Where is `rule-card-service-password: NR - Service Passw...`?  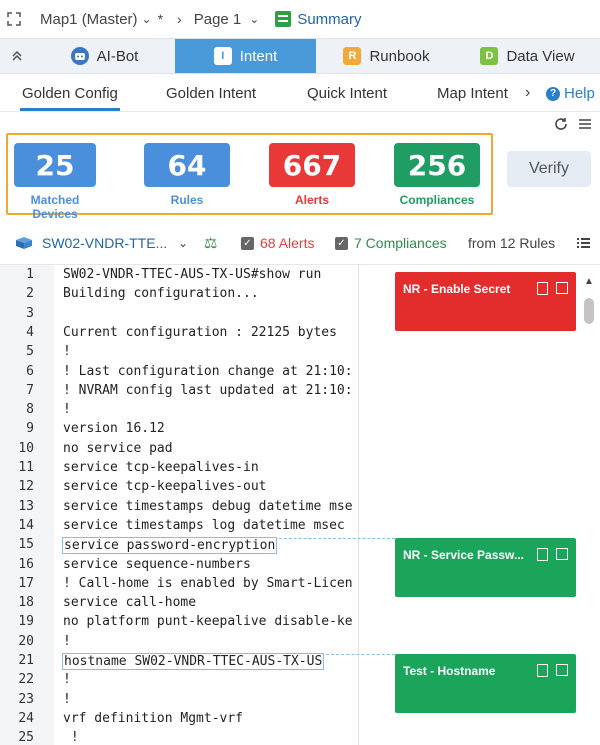
rule-card-service-password: NR - Service Passw... is located at coordinates (485, 567).